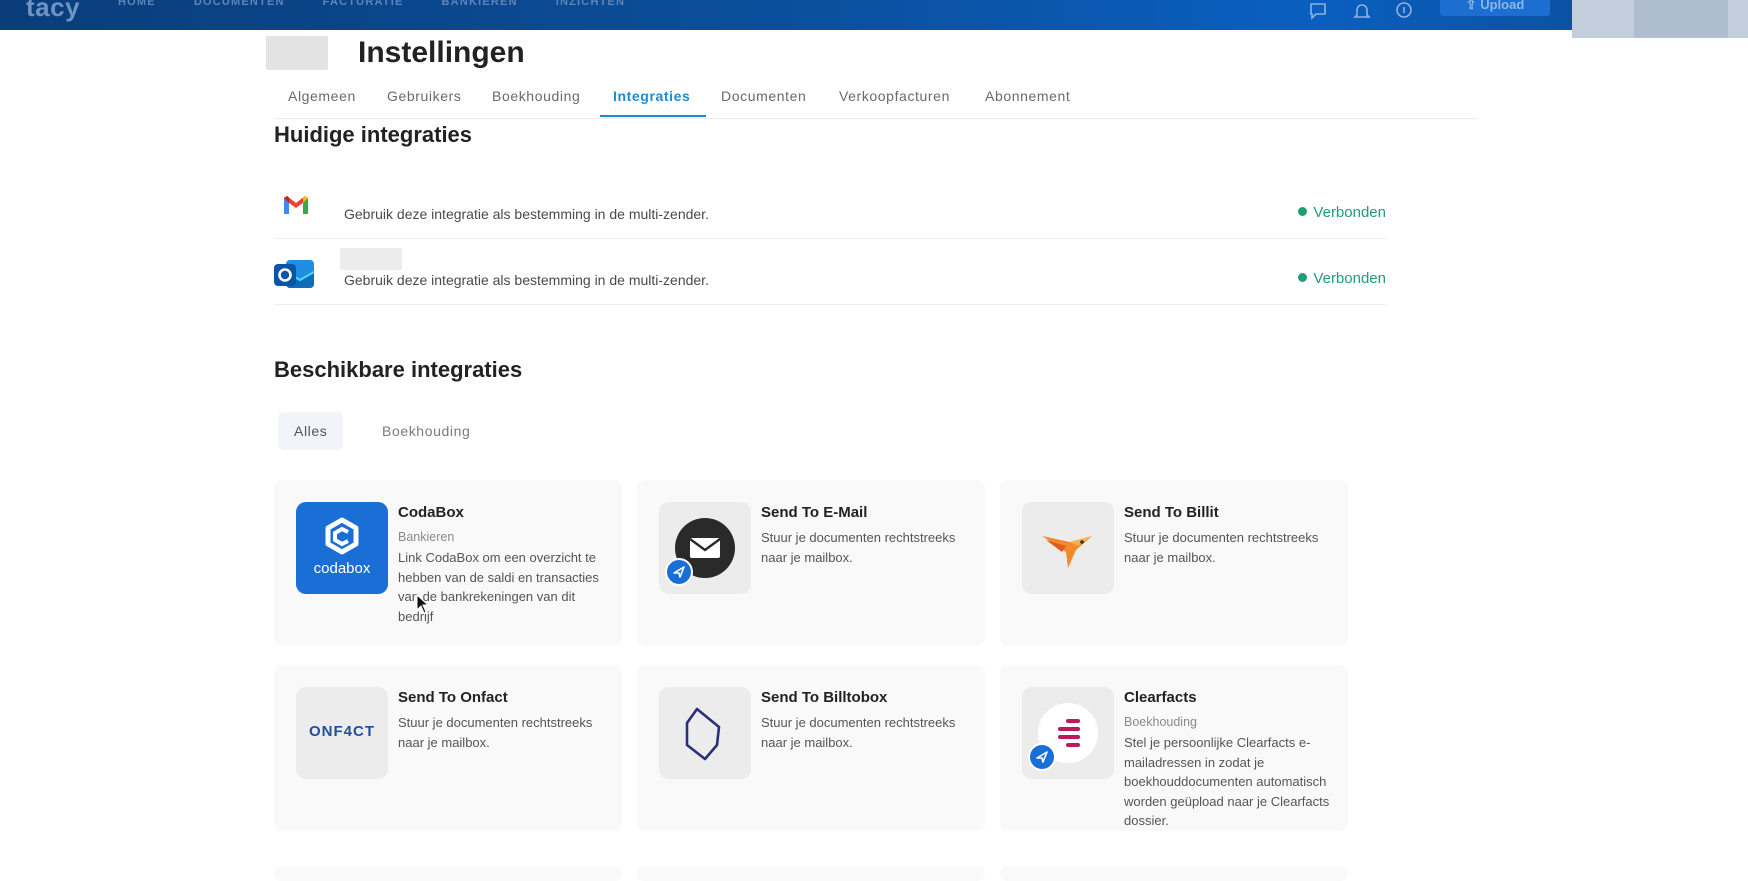  I want to click on tab-boekhouding: Boekhouding, so click(536, 96).